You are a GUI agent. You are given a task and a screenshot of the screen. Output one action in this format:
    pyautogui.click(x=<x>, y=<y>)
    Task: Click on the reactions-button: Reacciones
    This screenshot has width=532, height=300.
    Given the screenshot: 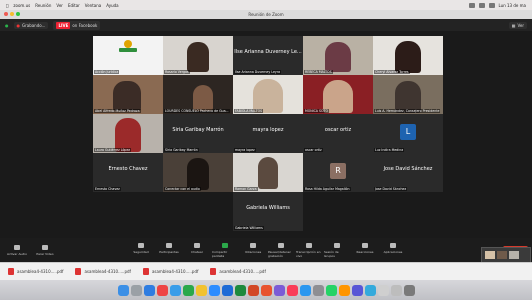 What is the action you would take?
    pyautogui.click(x=365, y=250)
    